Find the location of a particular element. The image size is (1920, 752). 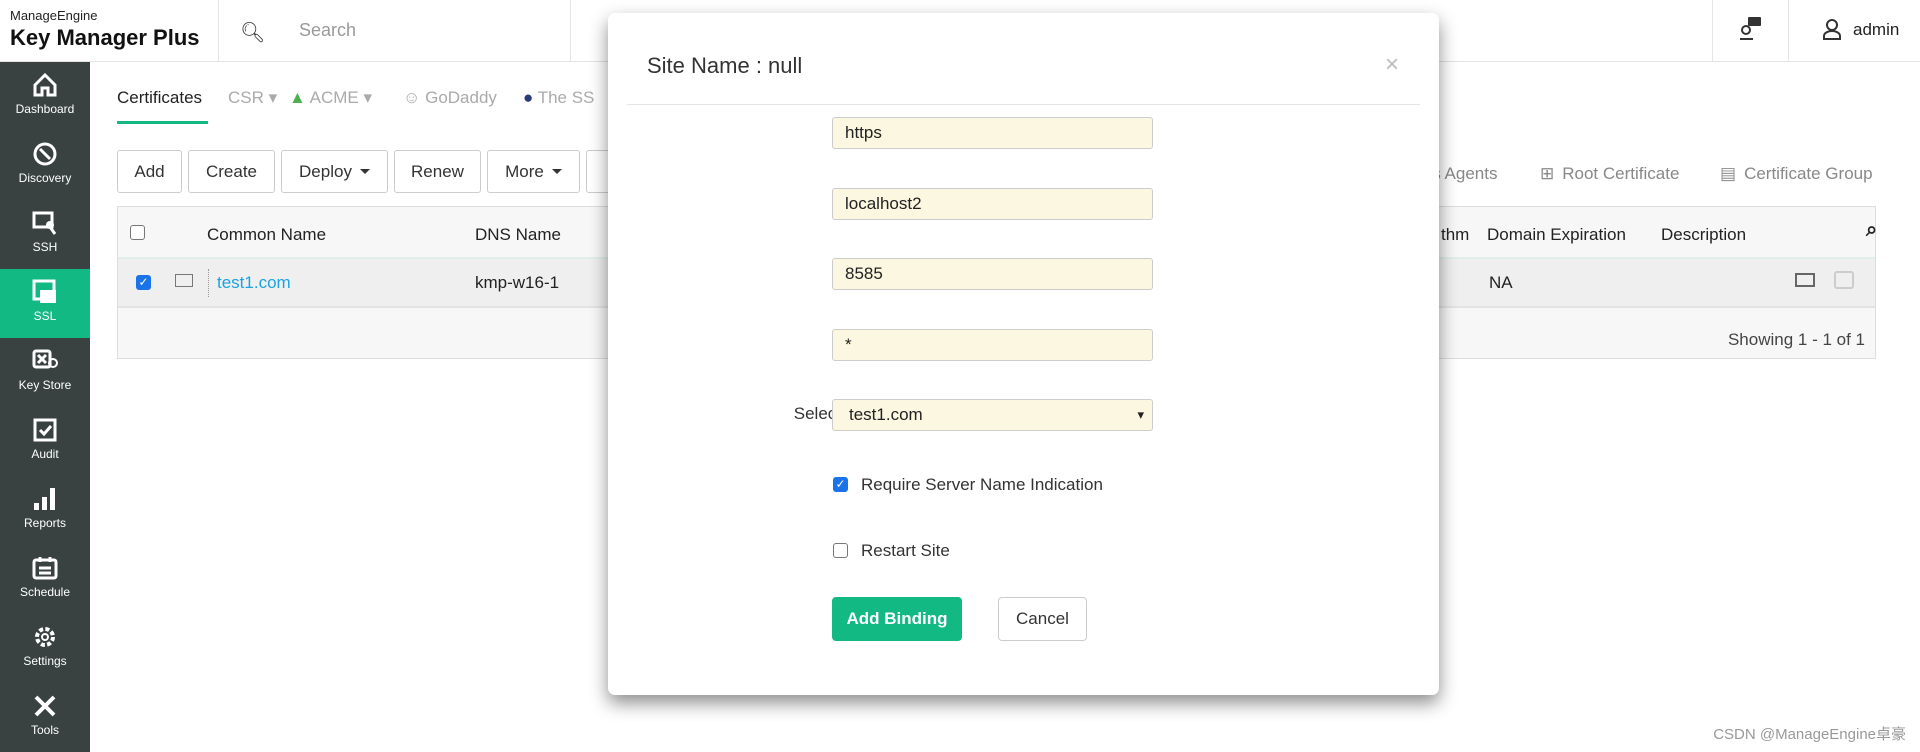

port-field: 8585 is located at coordinates (992, 274).